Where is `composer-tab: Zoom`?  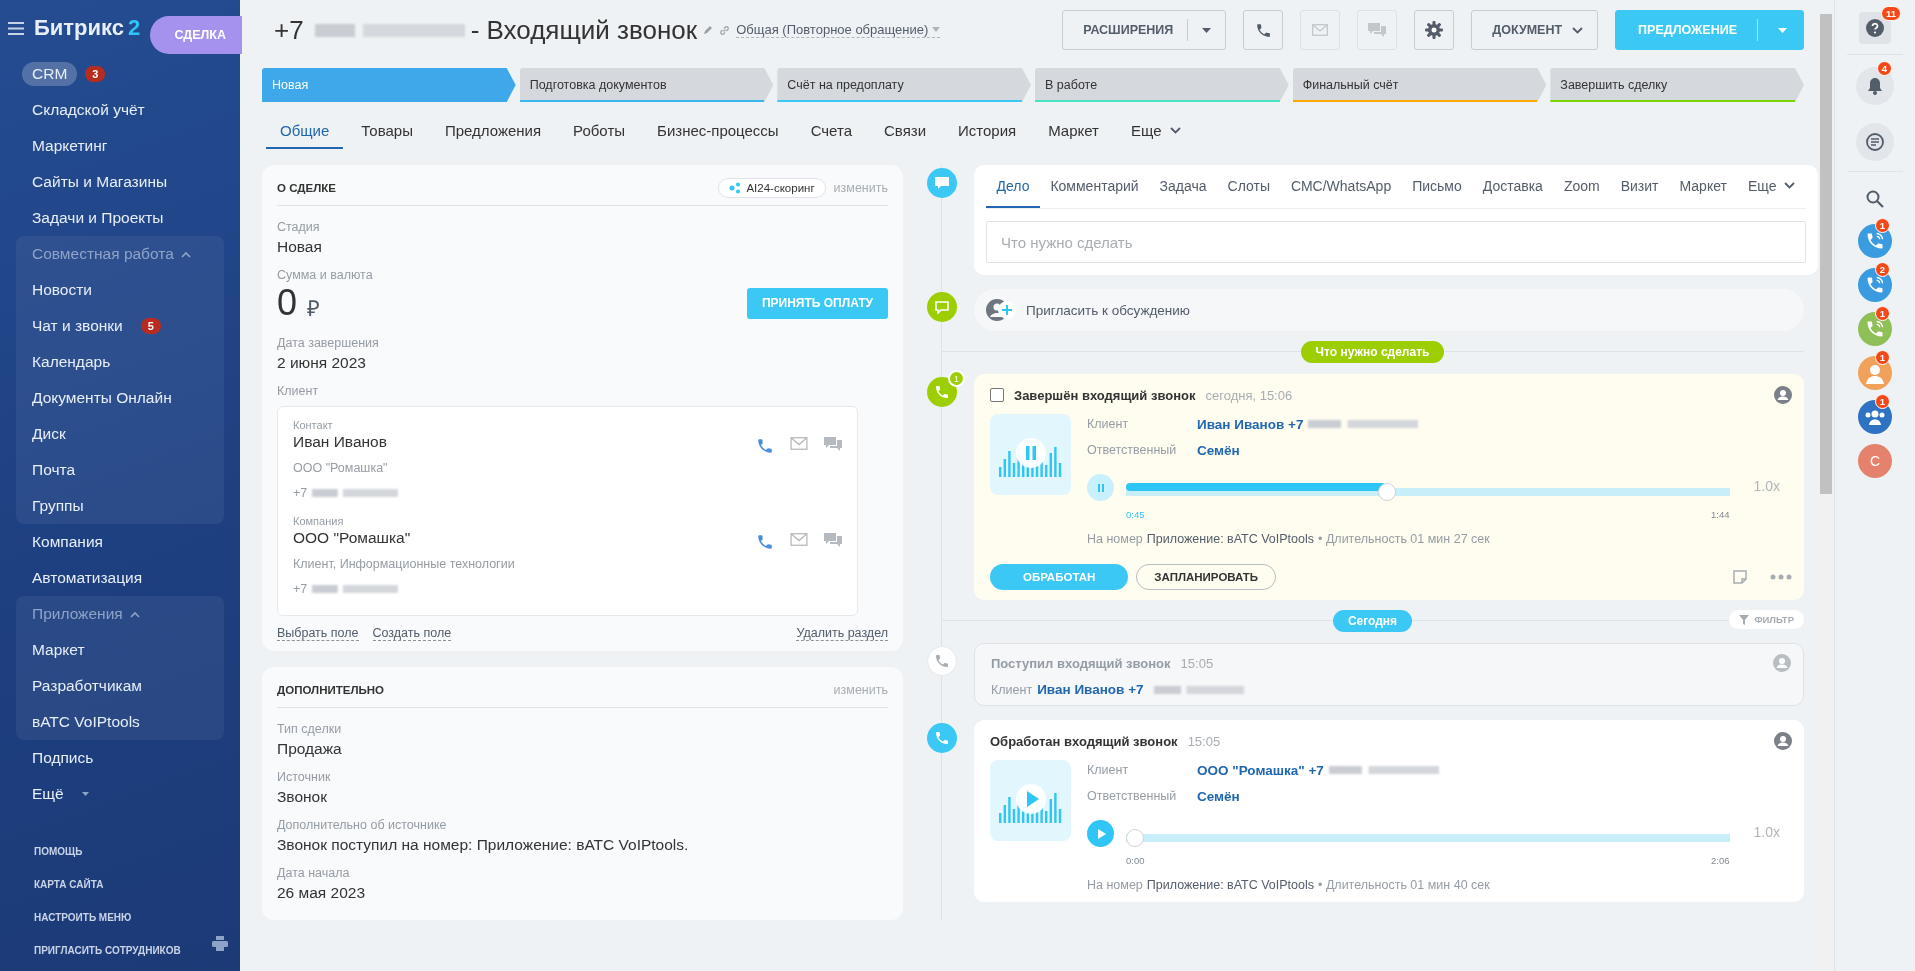
composer-tab: Zoom is located at coordinates (1582, 186).